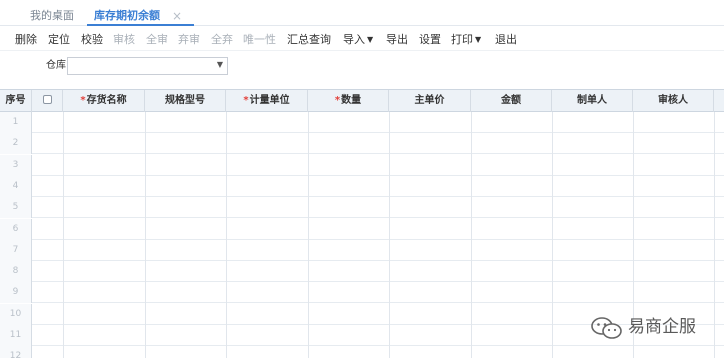 This screenshot has height=358, width=724. I want to click on column-header-select, so click(47, 101).